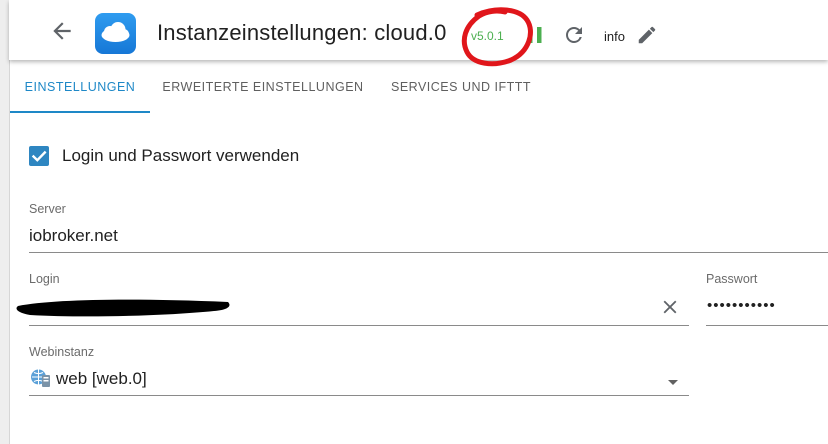 This screenshot has height=444, width=828. Describe the element at coordinates (101, 378) in the screenshot. I see `webinstance-value: web [web.0]` at that location.